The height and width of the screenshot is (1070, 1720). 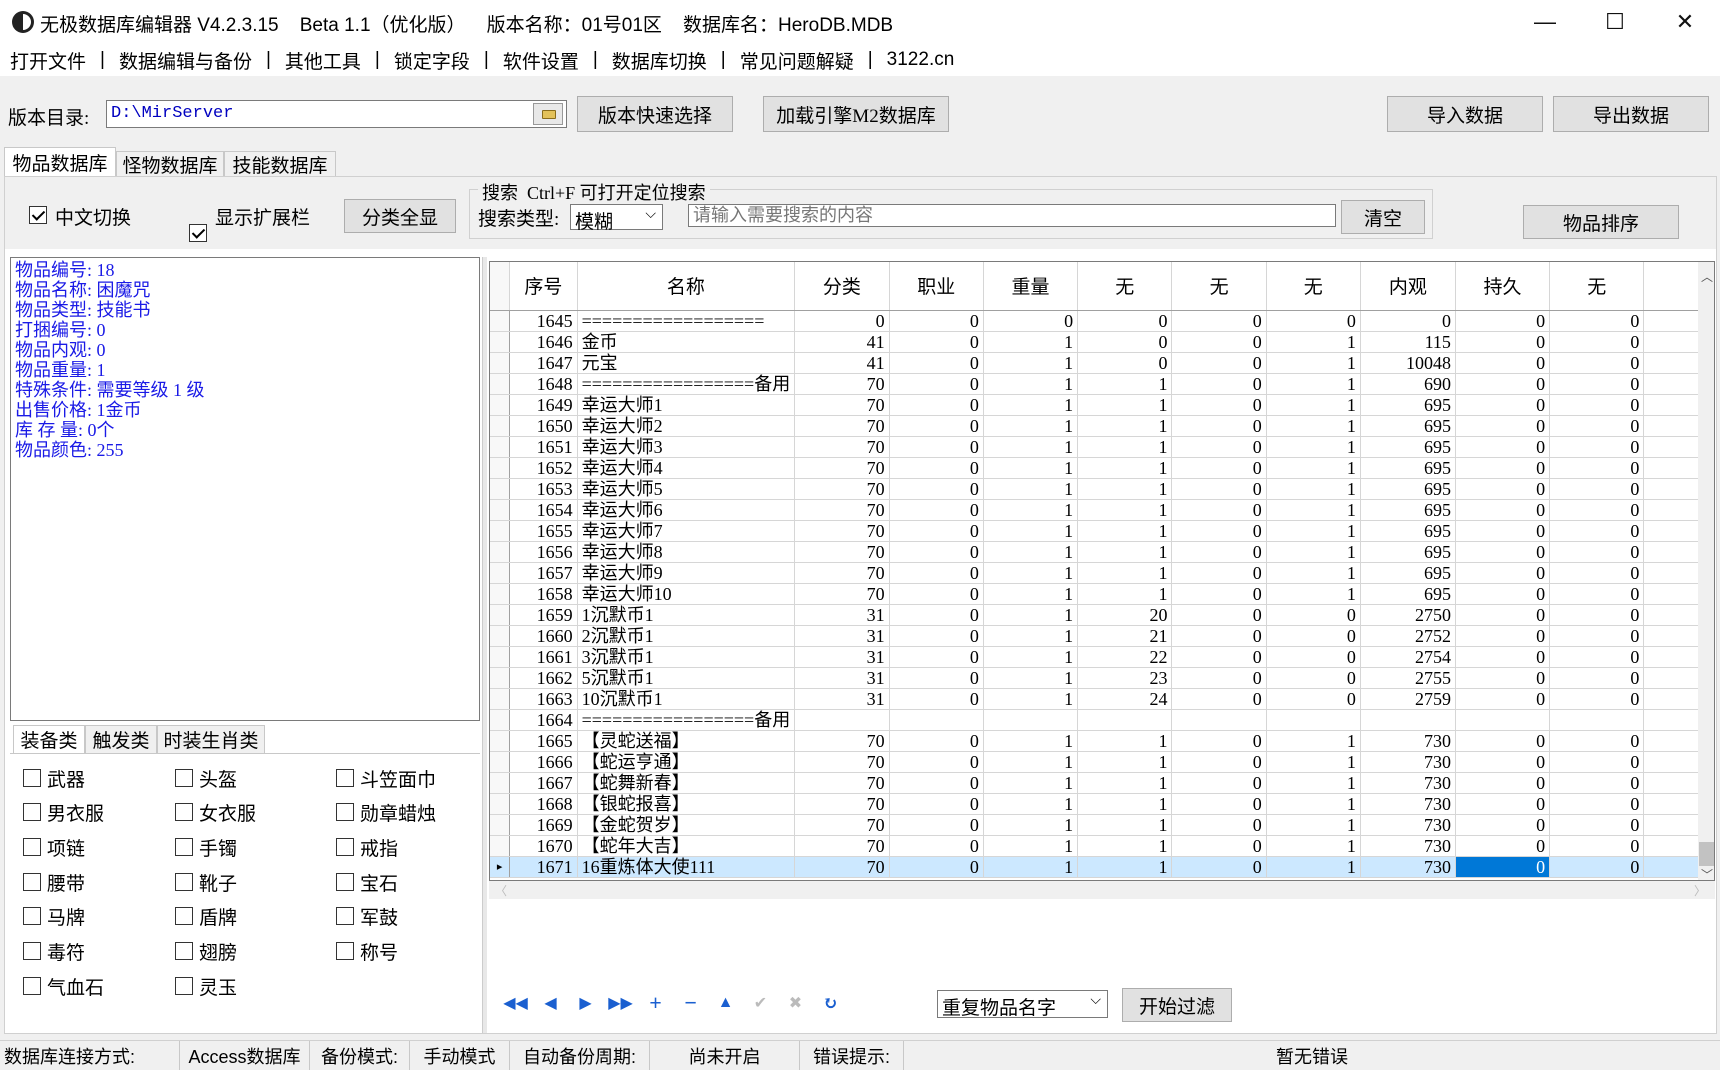 I want to click on clear-search-button: 清空, so click(x=1383, y=217).